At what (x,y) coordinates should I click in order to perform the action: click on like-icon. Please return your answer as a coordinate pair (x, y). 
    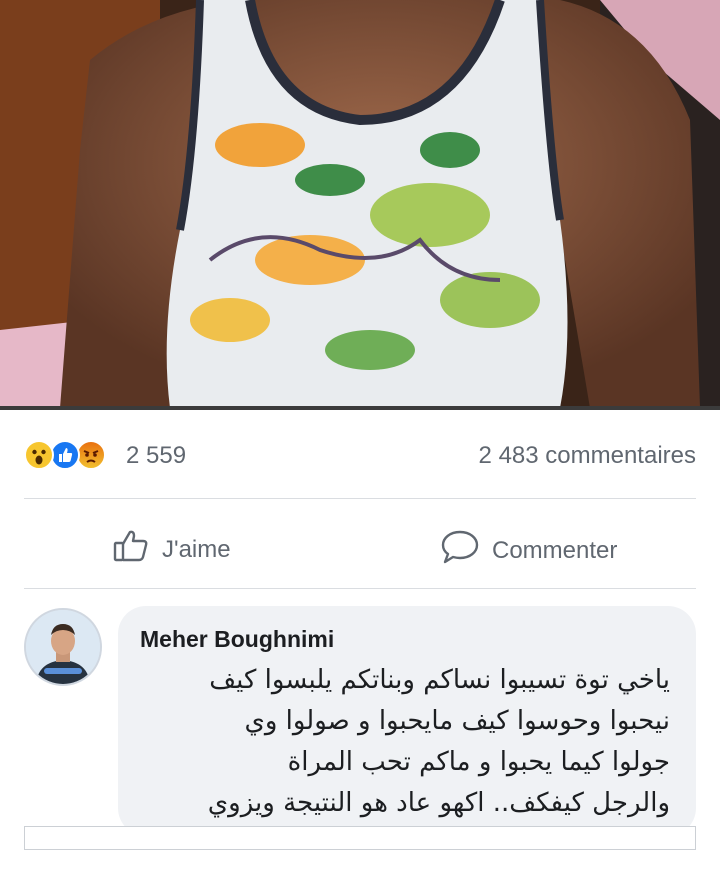
    Looking at the image, I should click on (65, 455).